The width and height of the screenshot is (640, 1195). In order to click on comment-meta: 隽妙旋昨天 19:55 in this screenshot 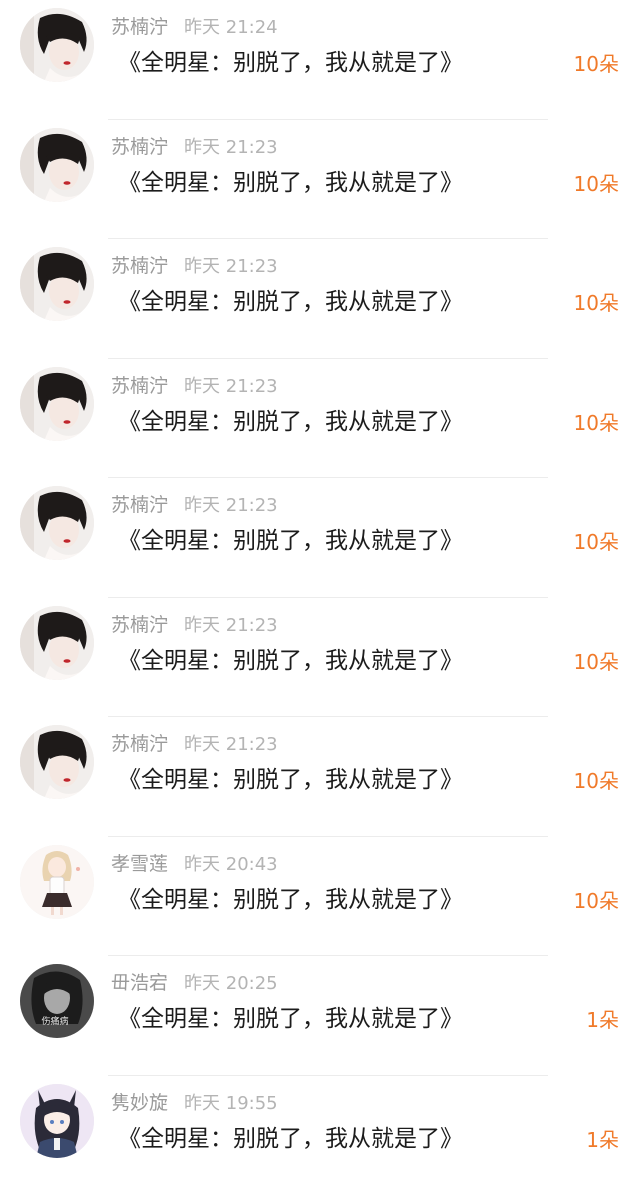, I will do `click(194, 1103)`.